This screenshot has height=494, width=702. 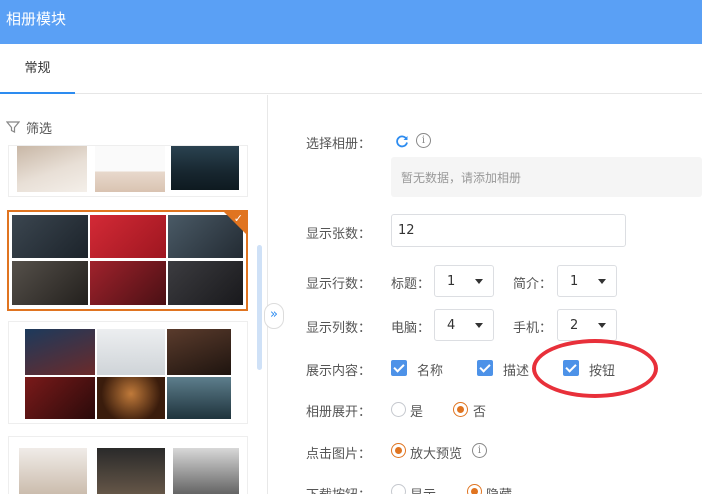 What do you see at coordinates (546, 177) in the screenshot?
I see `album-empty-placeholder: 暂无数据，请添加相册` at bounding box center [546, 177].